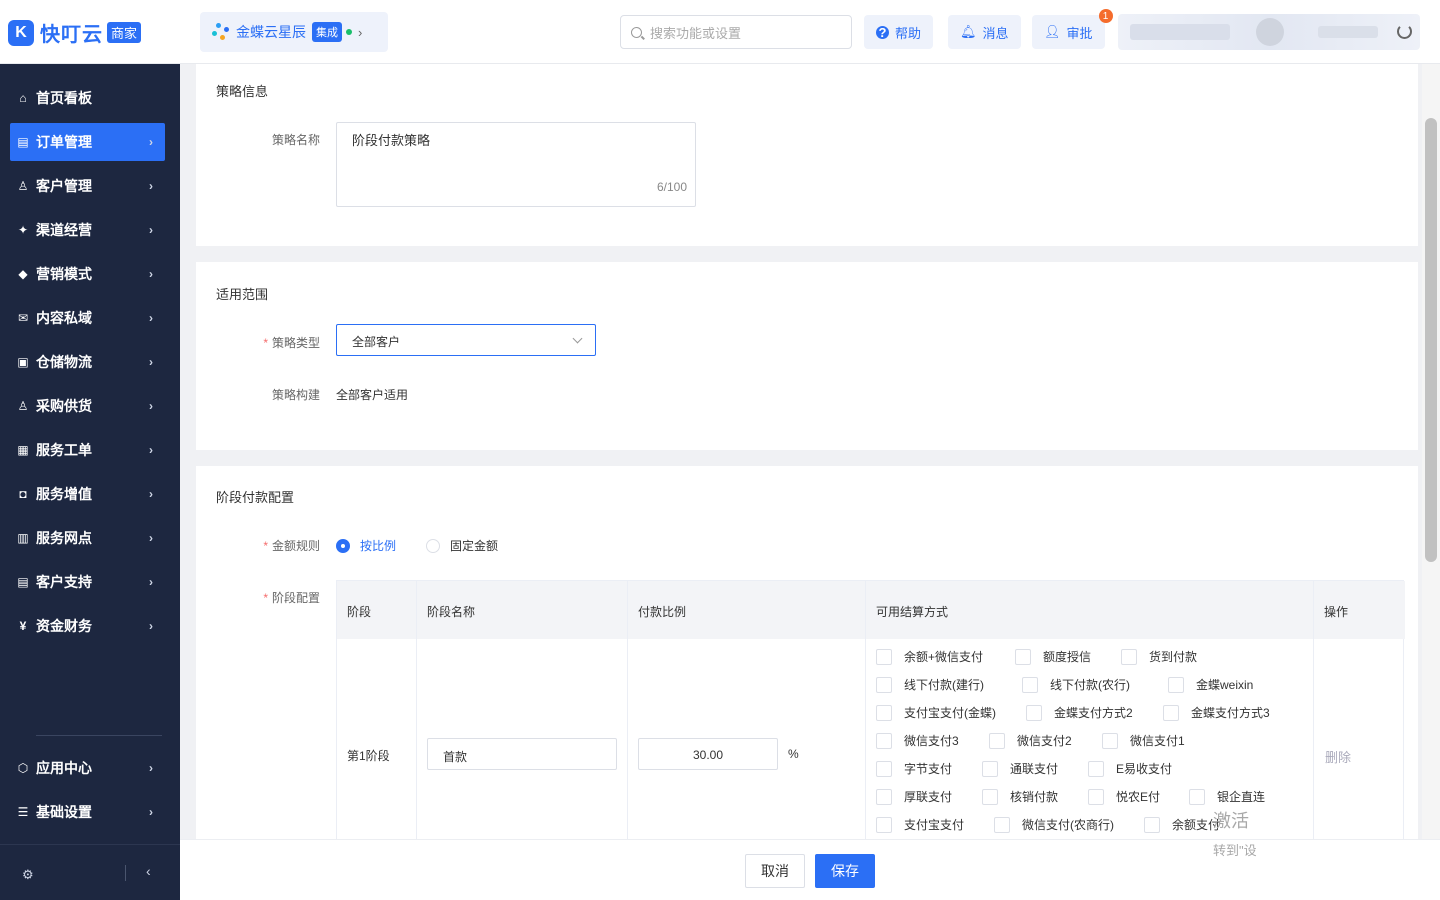  What do you see at coordinates (708, 754) in the screenshot?
I see `ratio-input: 30.00` at bounding box center [708, 754].